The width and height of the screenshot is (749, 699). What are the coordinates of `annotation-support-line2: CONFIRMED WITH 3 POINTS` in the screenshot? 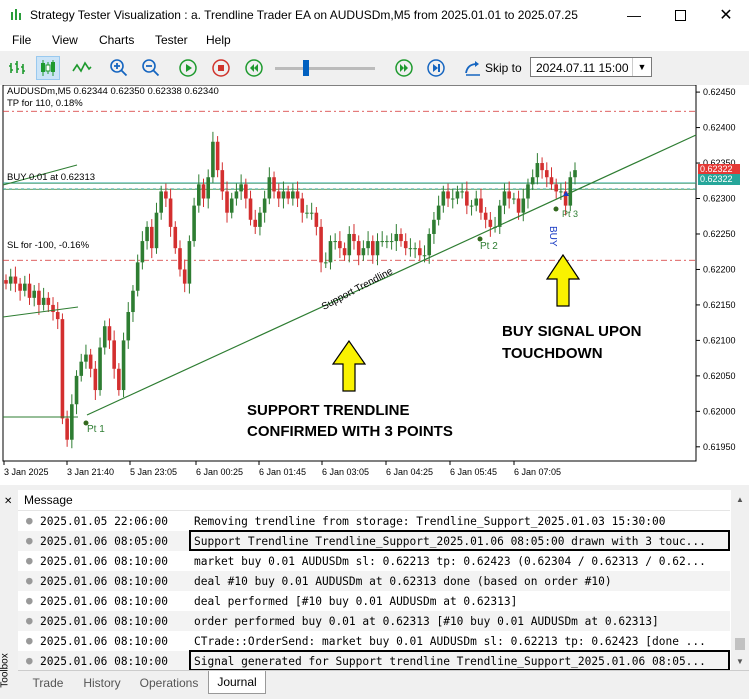 It's located at (350, 431).